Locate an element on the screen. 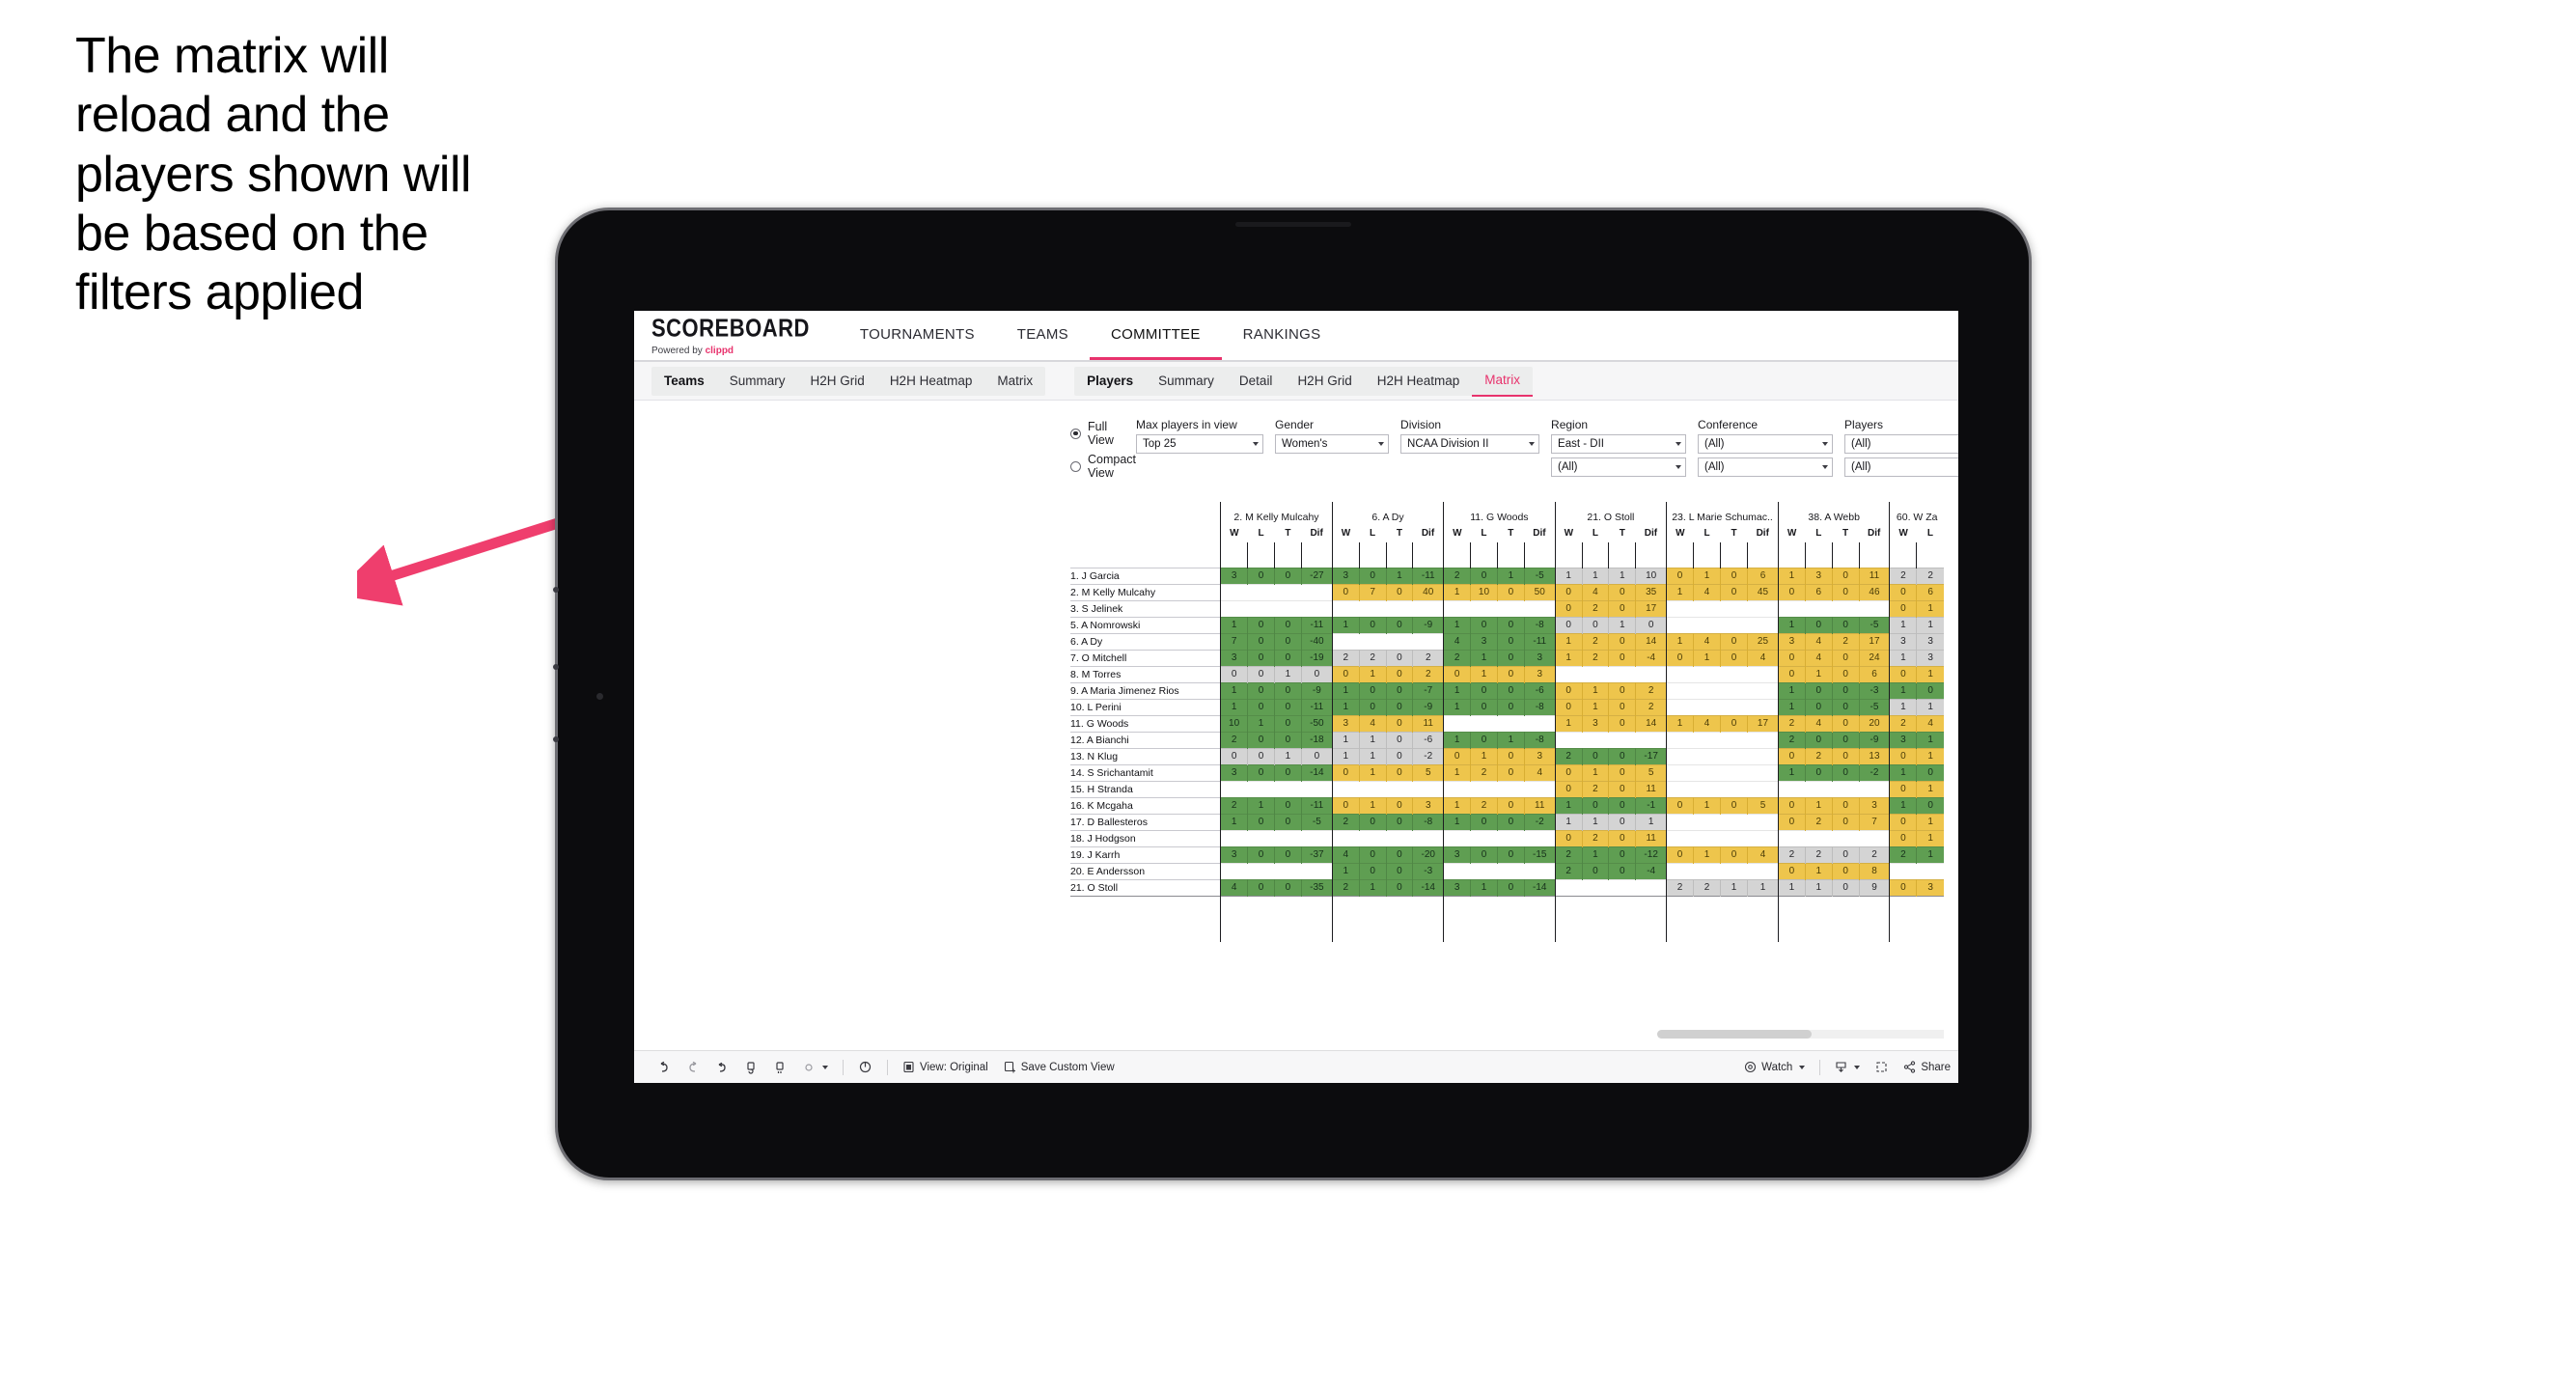 The height and width of the screenshot is (1386, 2576). matrix-cell: -50 is located at coordinates (1317, 723).